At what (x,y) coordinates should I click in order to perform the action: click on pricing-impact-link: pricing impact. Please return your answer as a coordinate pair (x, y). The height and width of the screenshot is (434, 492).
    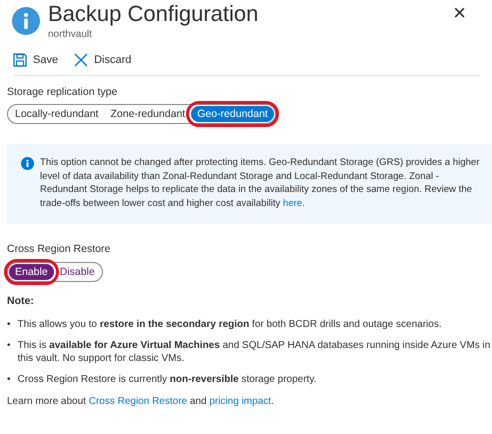
    Looking at the image, I should click on (240, 401).